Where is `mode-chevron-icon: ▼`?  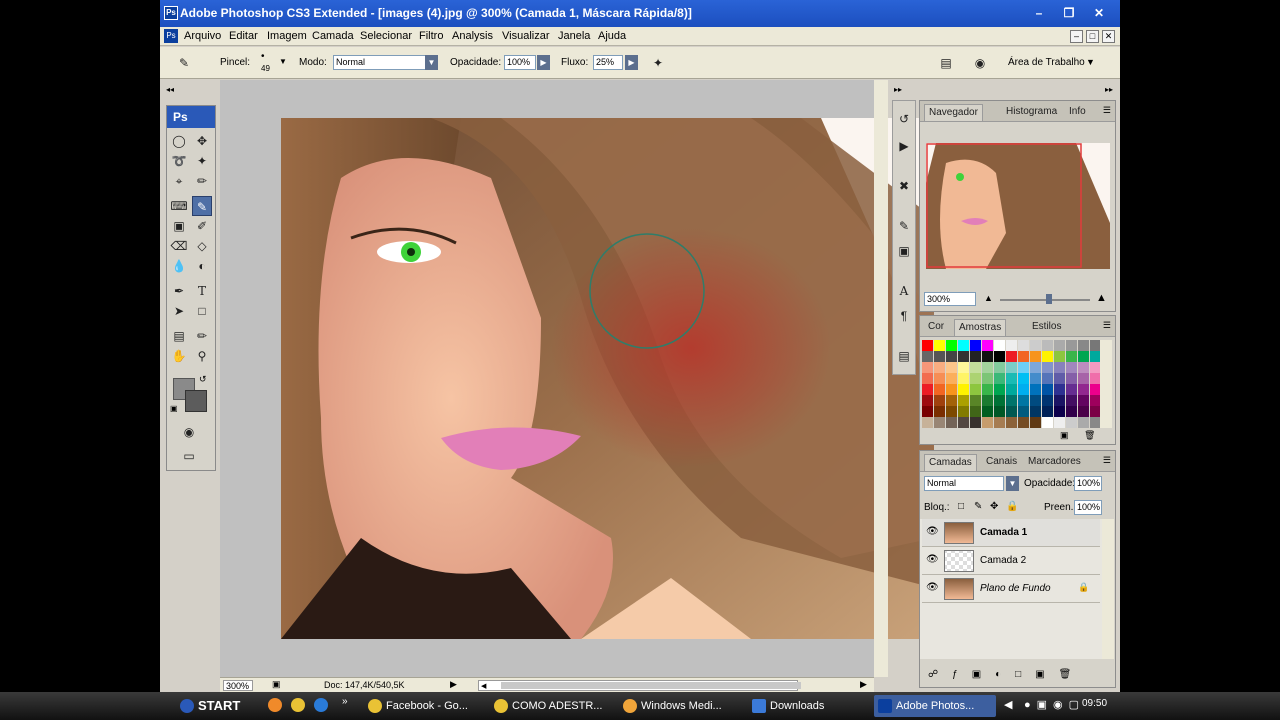 mode-chevron-icon: ▼ is located at coordinates (431, 62).